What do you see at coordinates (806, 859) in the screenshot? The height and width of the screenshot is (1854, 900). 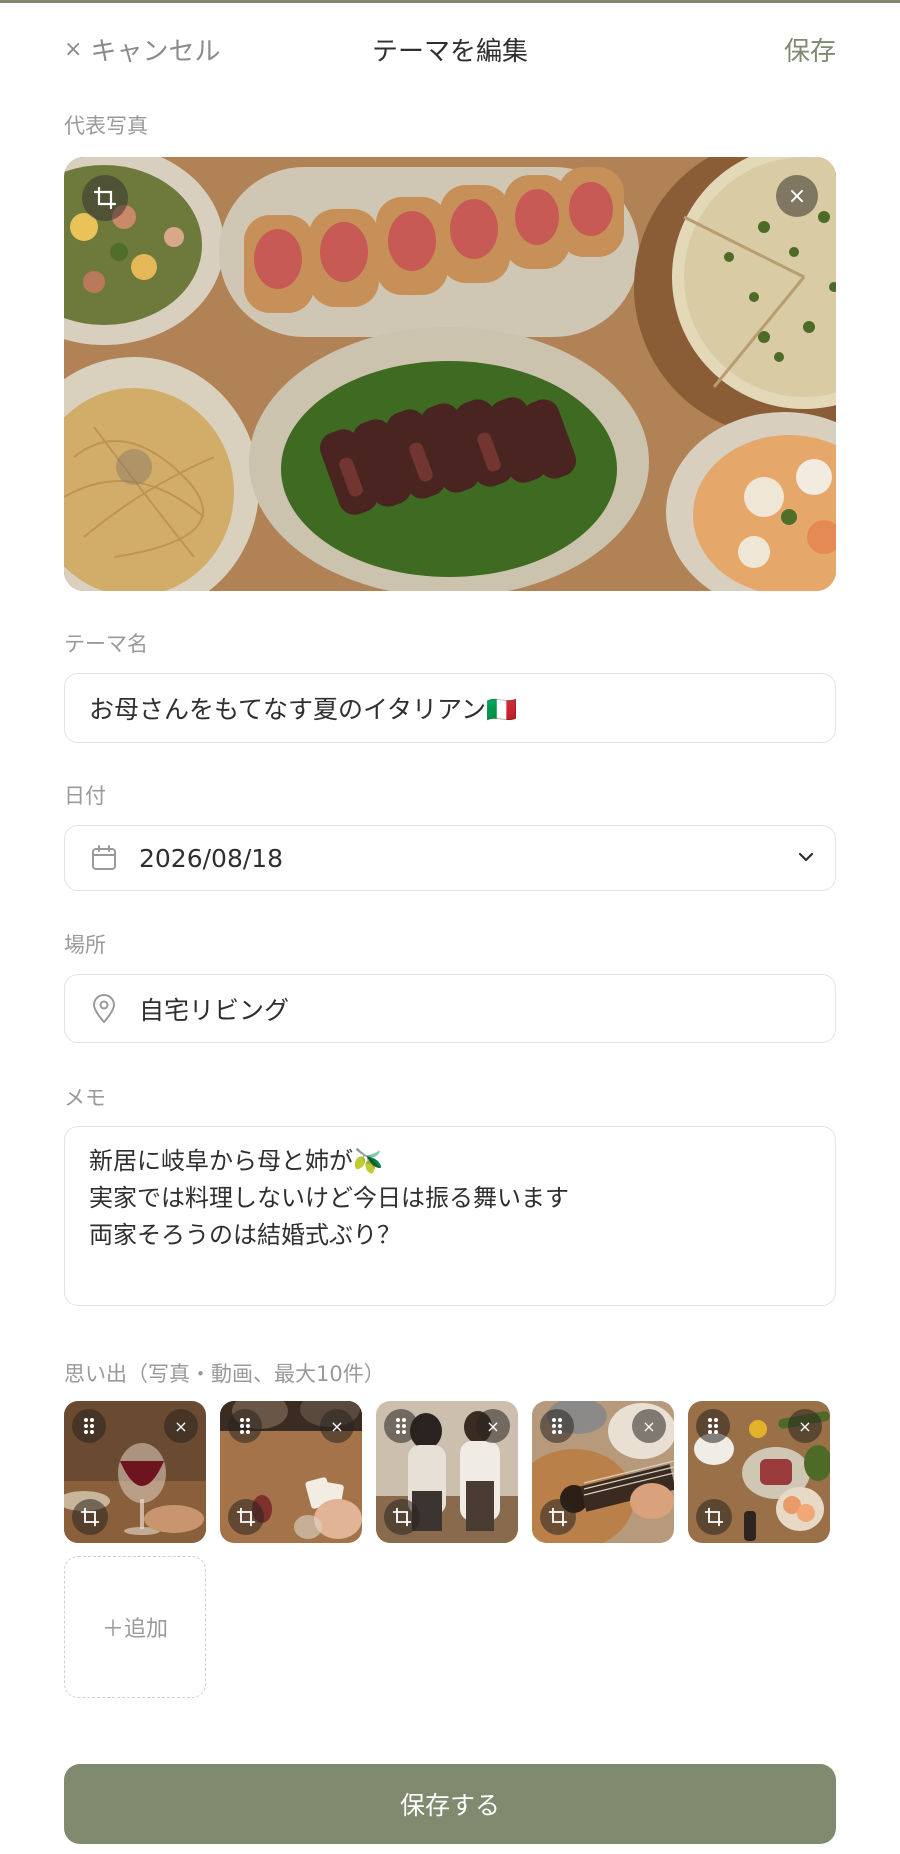 I see `chevron-down-icon` at bounding box center [806, 859].